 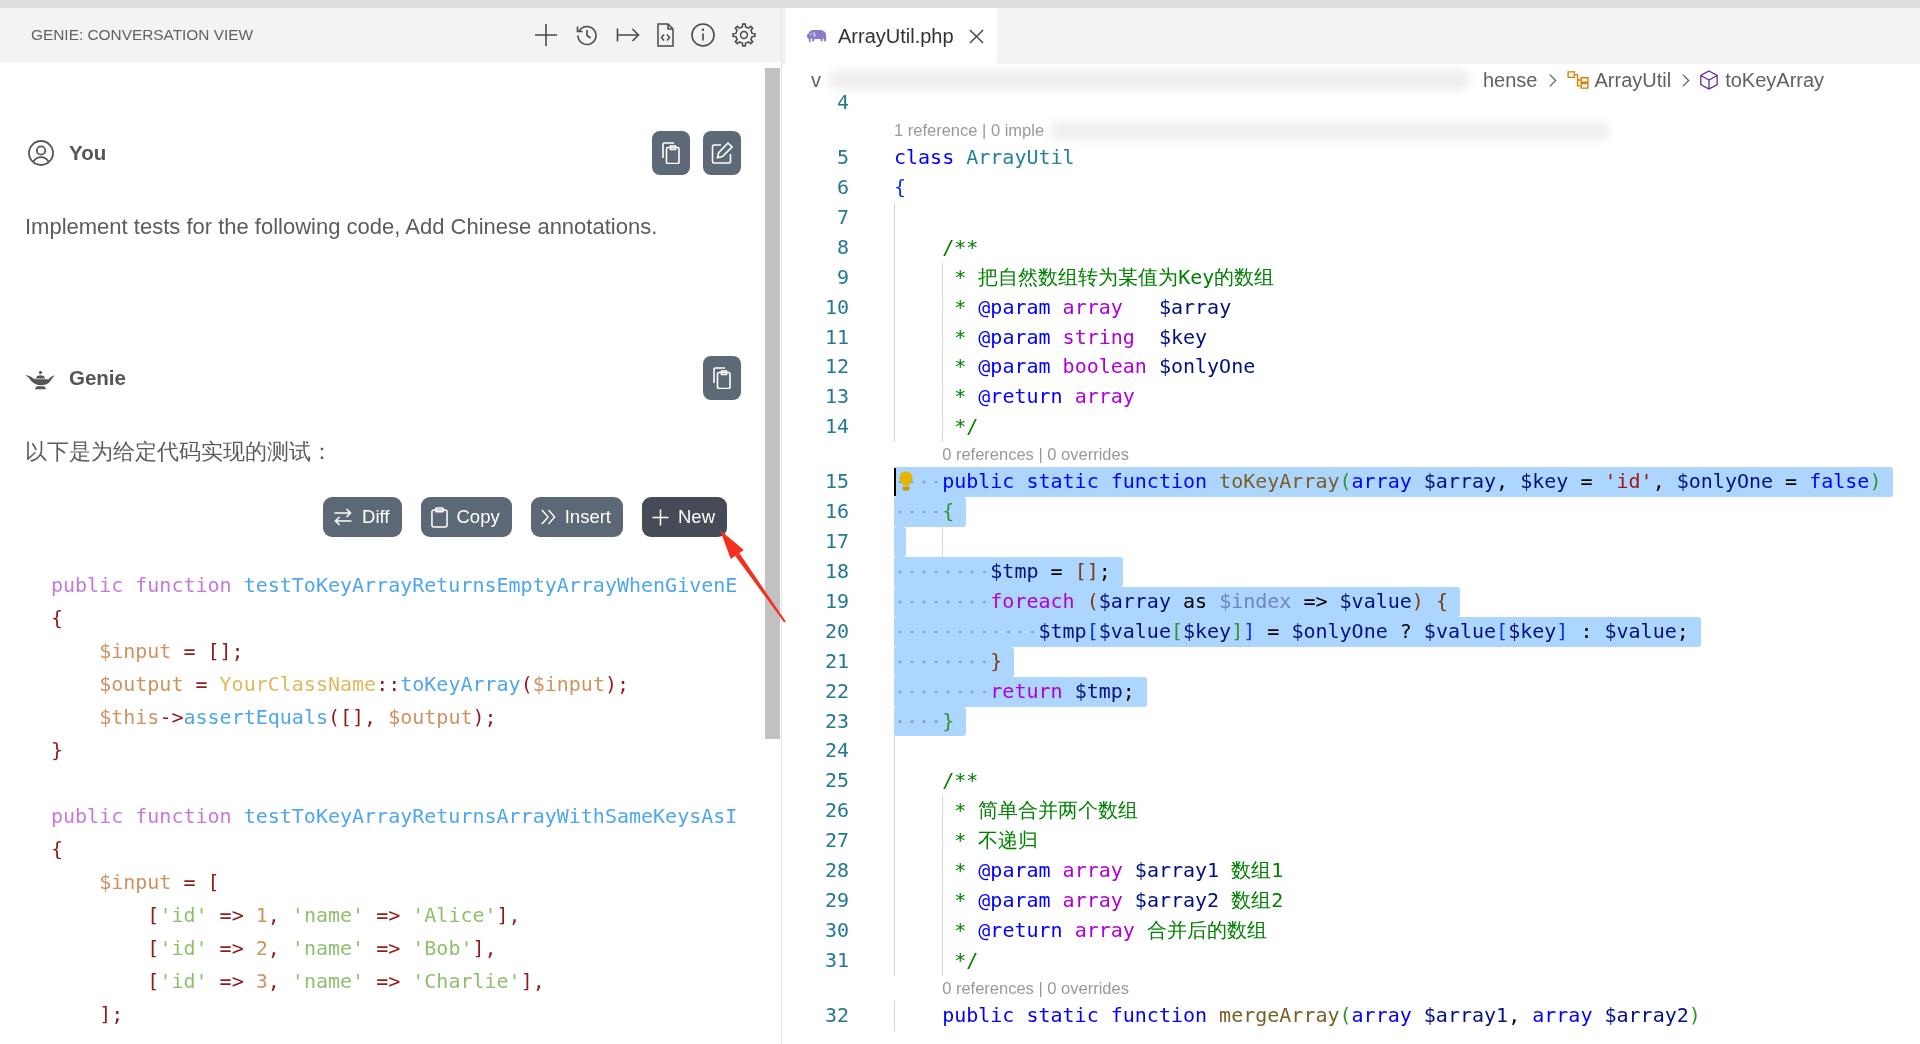 I want to click on line-number: 31, so click(x=836, y=960).